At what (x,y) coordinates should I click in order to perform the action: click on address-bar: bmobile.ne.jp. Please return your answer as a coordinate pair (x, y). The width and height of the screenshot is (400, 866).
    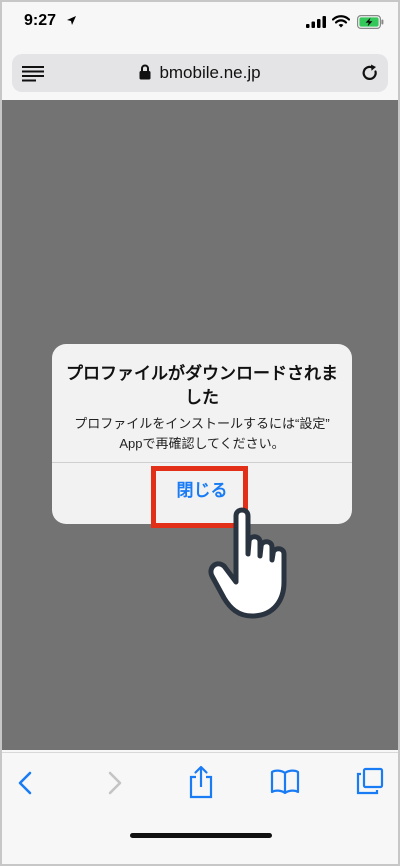
    Looking at the image, I should click on (200, 73).